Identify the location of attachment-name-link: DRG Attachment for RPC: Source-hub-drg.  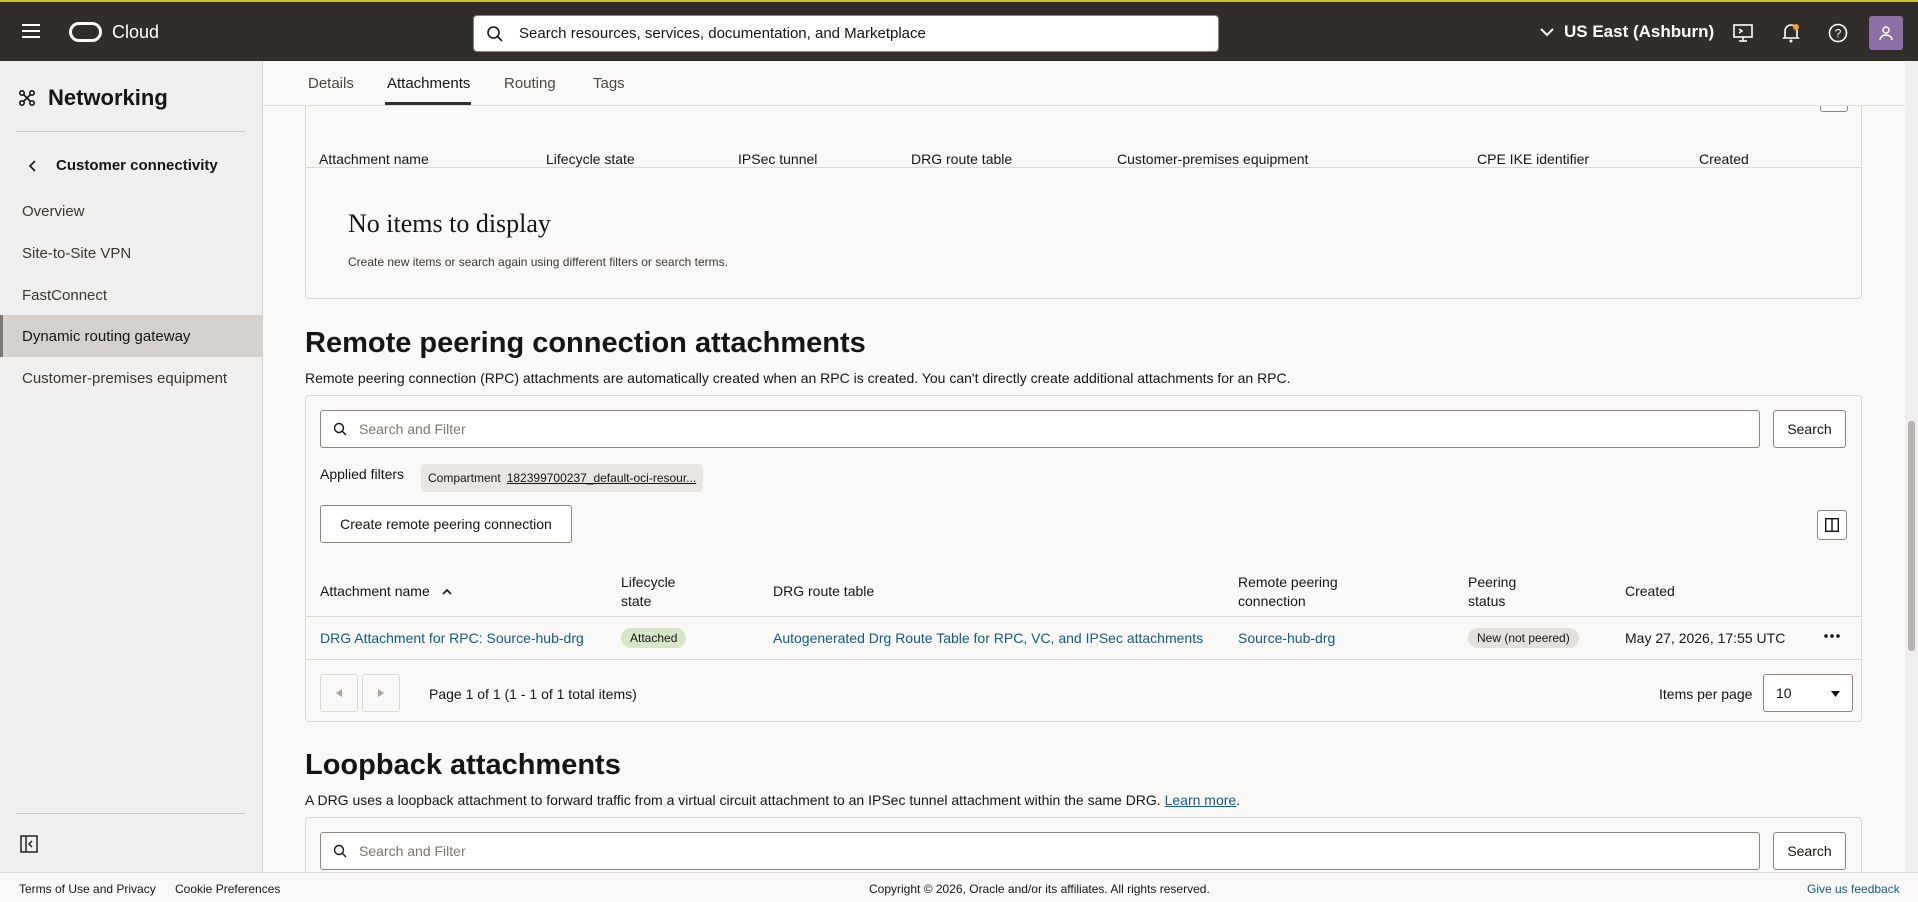
(452, 638).